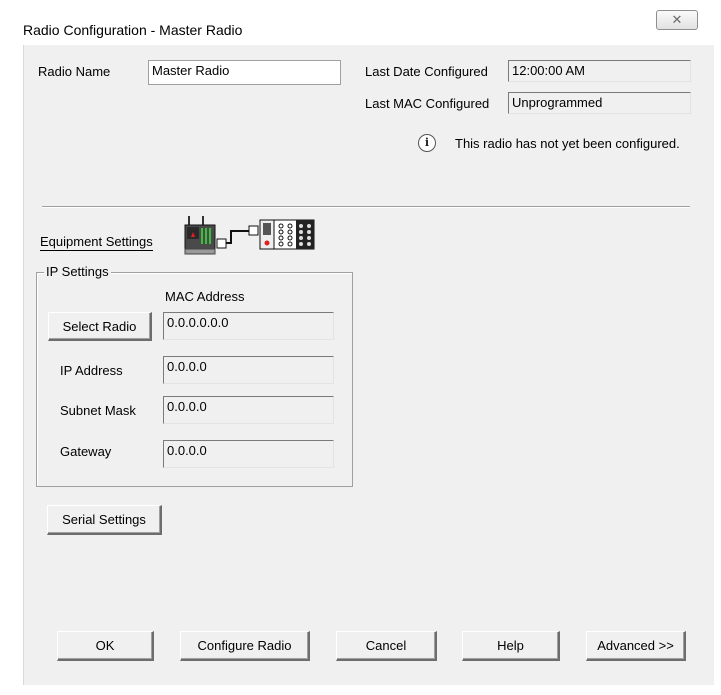  Describe the element at coordinates (427, 143) in the screenshot. I see `info-icon: i` at that location.